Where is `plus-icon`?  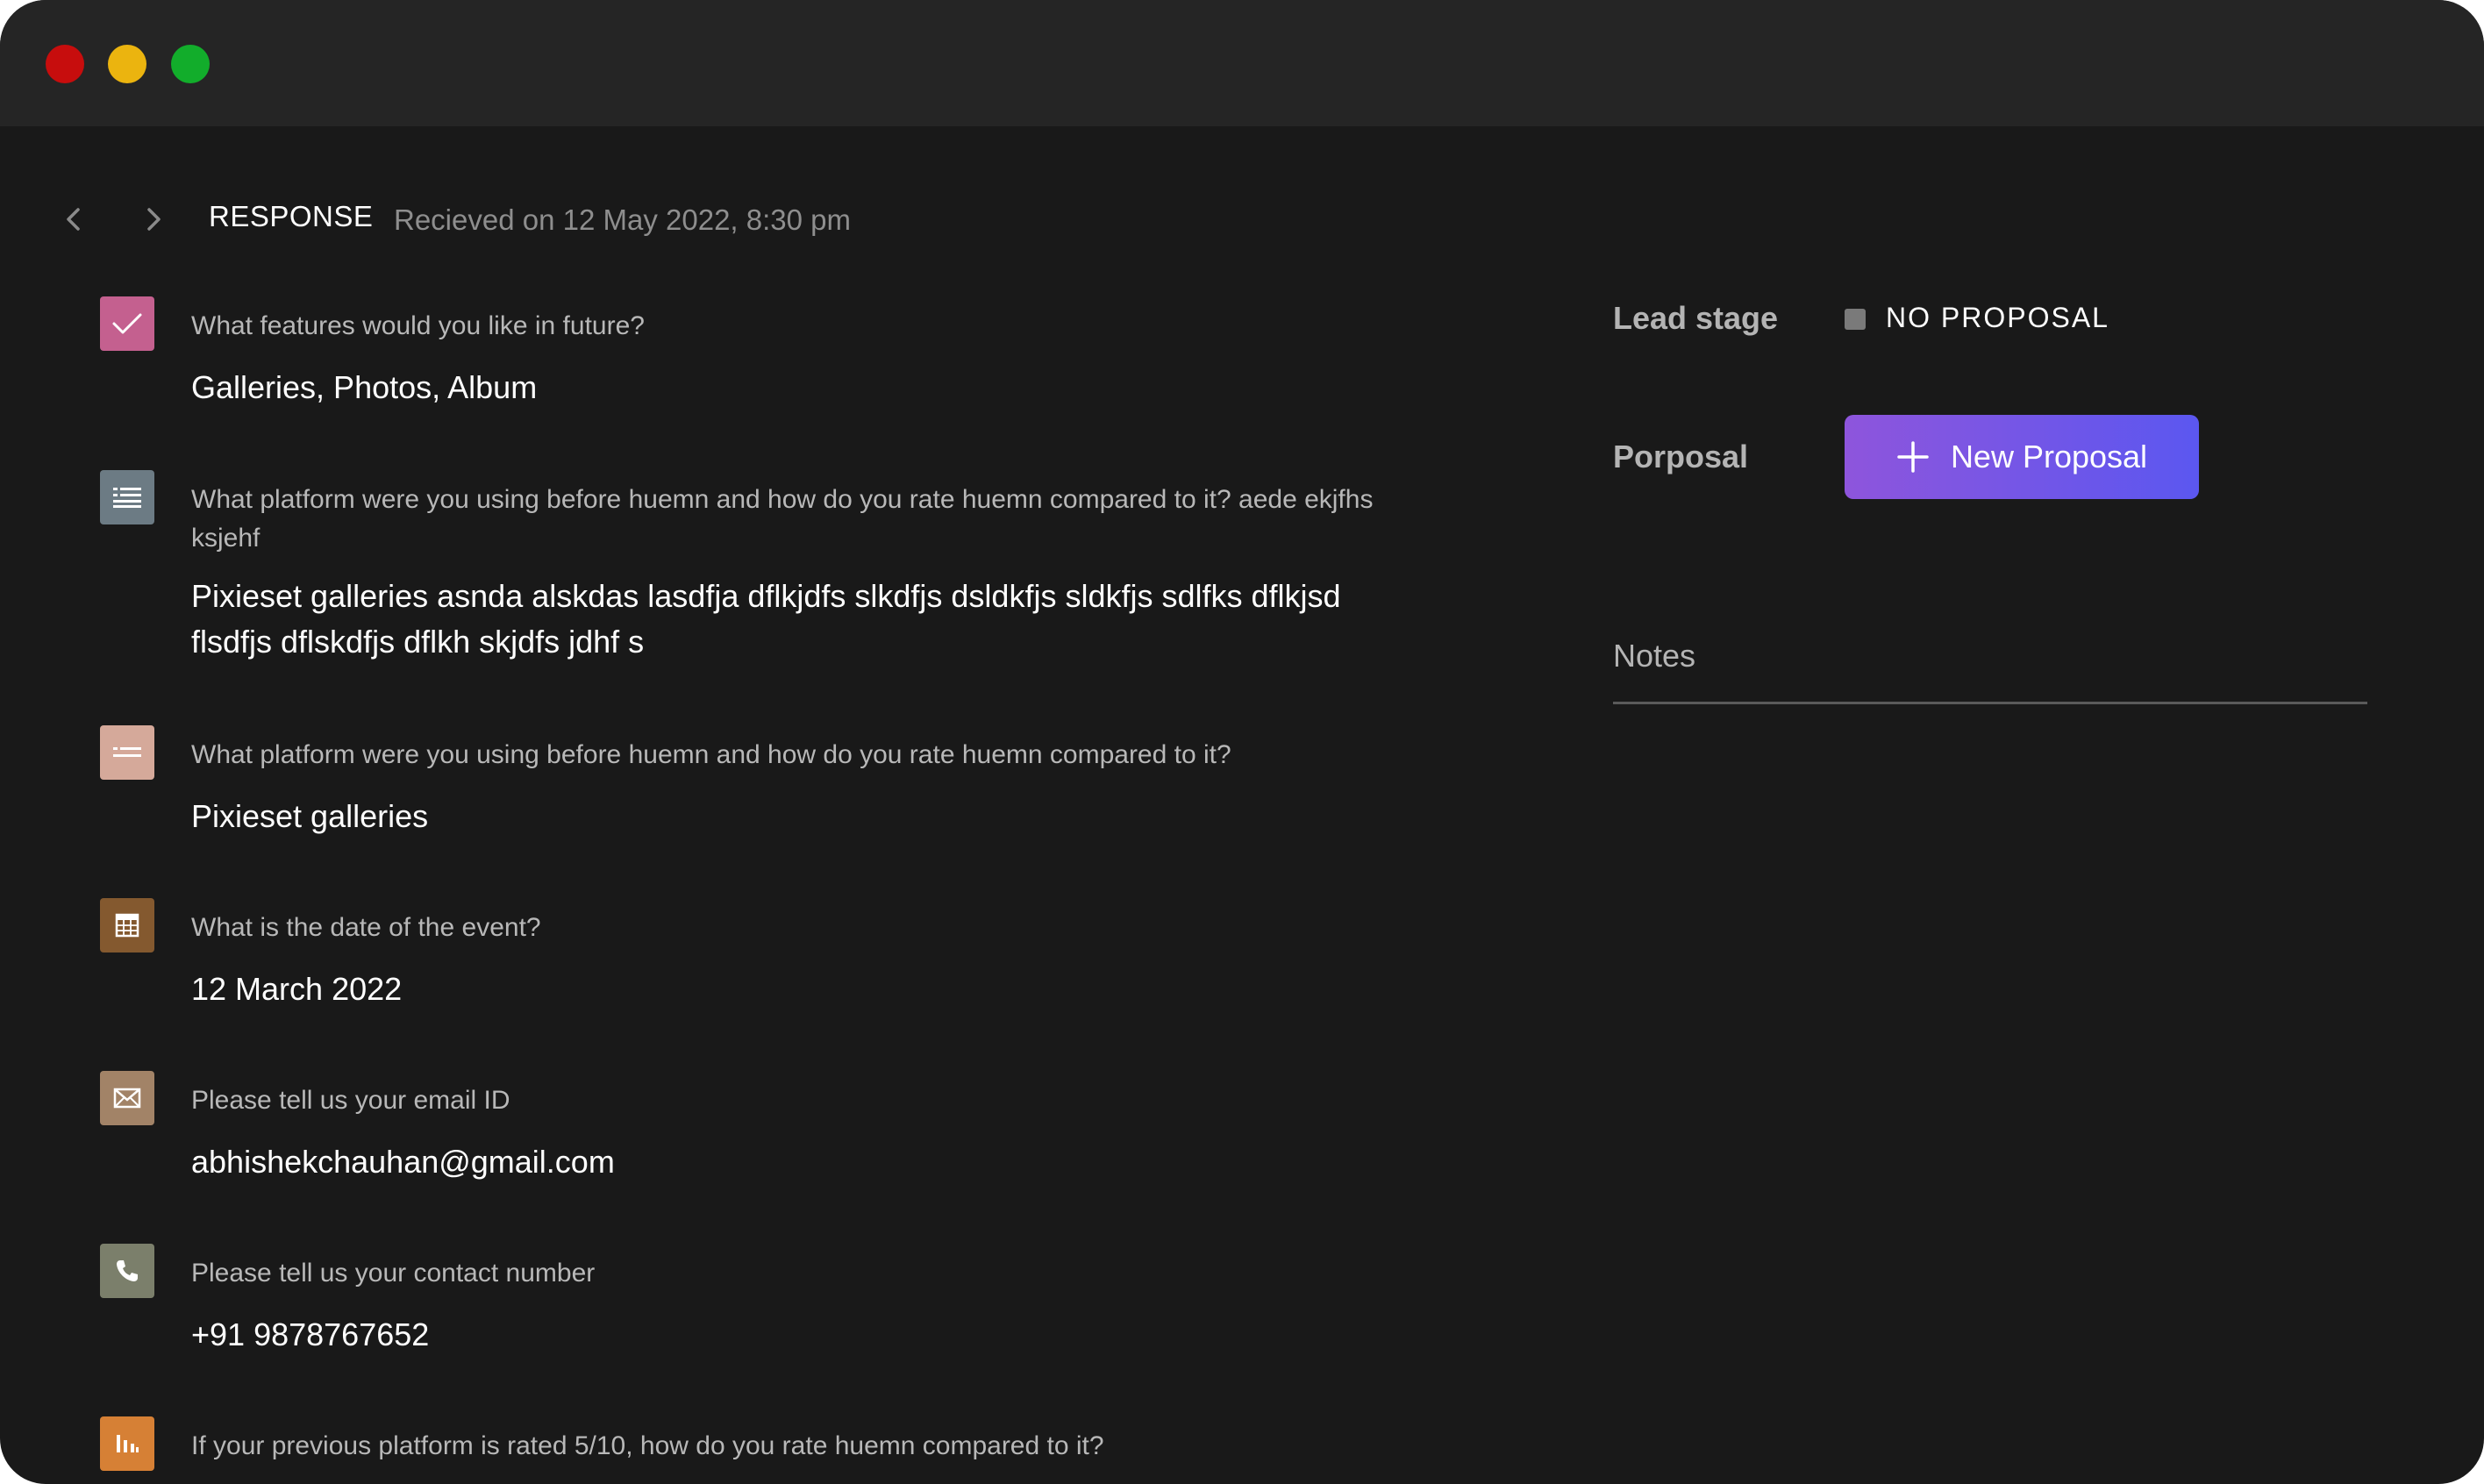
plus-icon is located at coordinates (1913, 457).